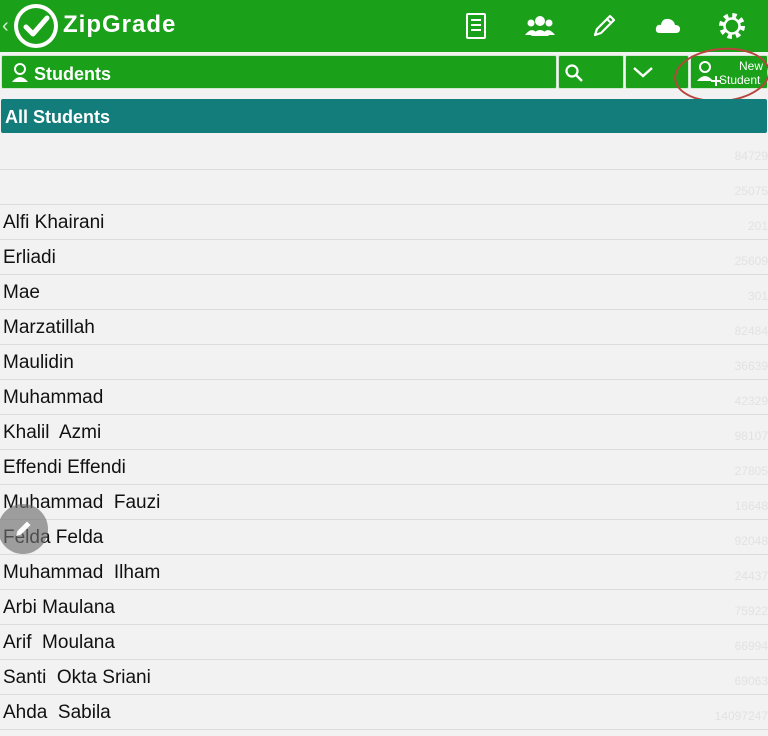 This screenshot has width=768, height=736. What do you see at coordinates (384, 607) in the screenshot?
I see `student-row: Arbi Maulana 75922` at bounding box center [384, 607].